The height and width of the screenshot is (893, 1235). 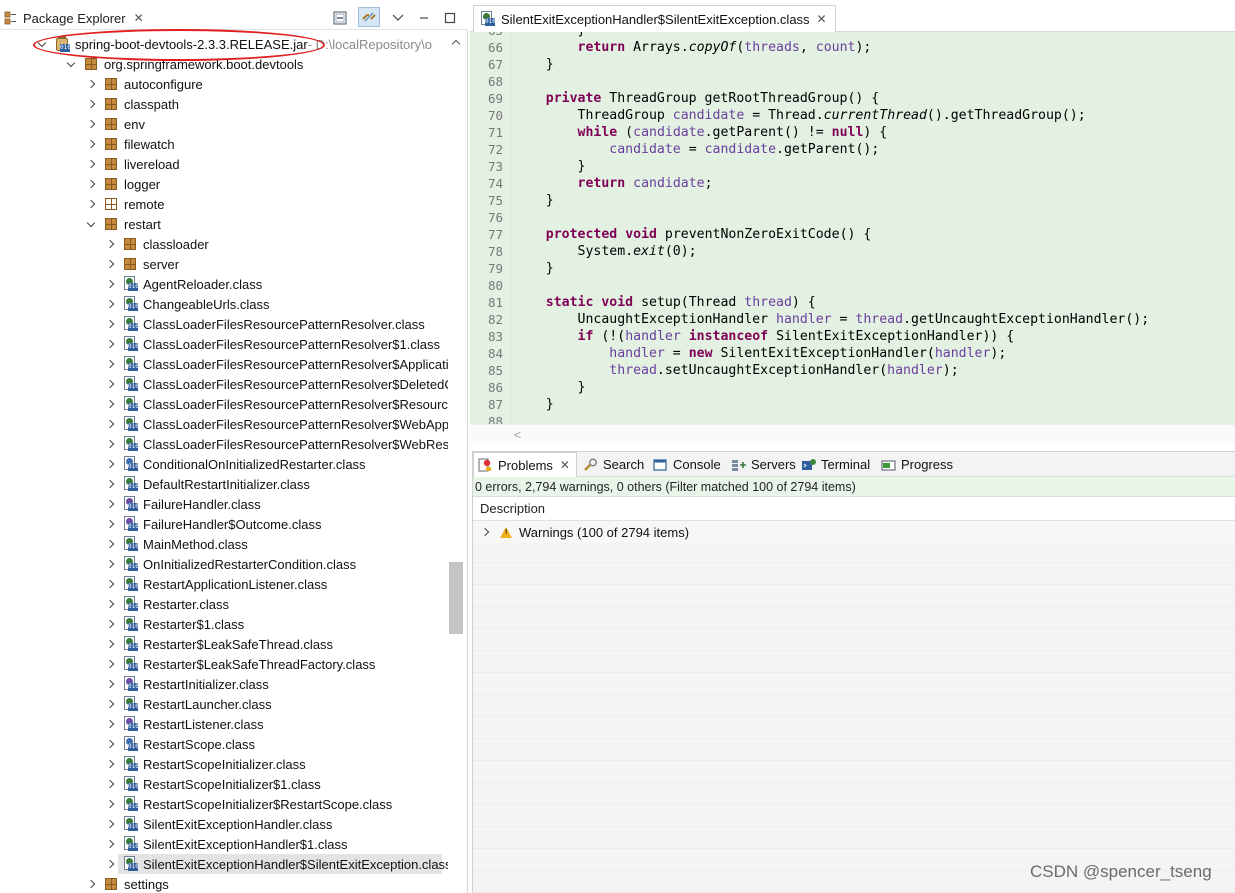 What do you see at coordinates (224, 584) in the screenshot?
I see `tree-item: 010 RestartApplicationListener.class` at bounding box center [224, 584].